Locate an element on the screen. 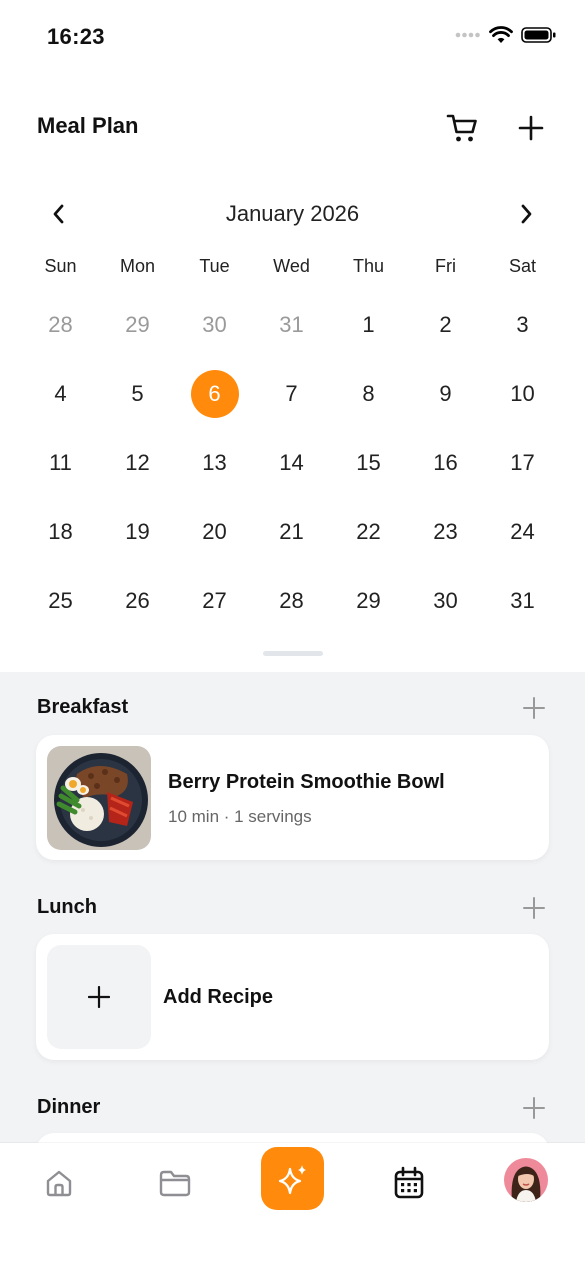 The width and height of the screenshot is (585, 1266). calendar-week: 4 5 6 7 8 9 10 is located at coordinates (292, 393).